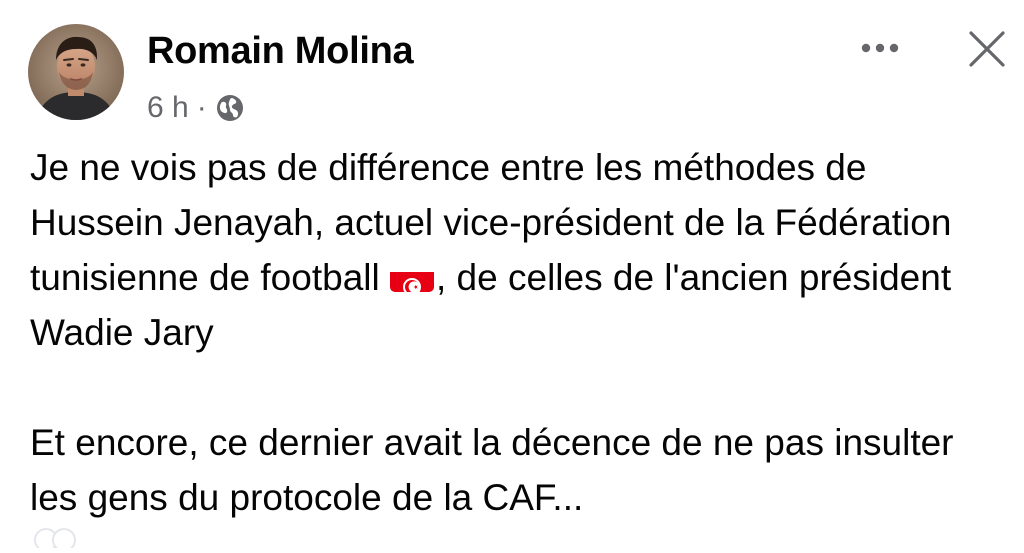 The image size is (1024, 553). I want to click on post-meta: 6 h ·, so click(196, 108).